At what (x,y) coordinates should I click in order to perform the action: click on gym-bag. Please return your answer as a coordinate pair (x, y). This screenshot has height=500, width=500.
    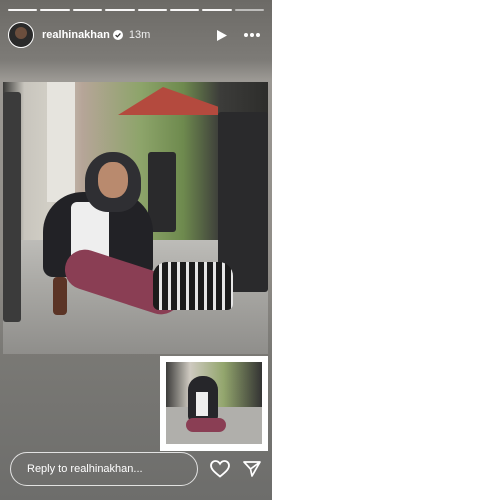
    Looking at the image, I should click on (193, 286).